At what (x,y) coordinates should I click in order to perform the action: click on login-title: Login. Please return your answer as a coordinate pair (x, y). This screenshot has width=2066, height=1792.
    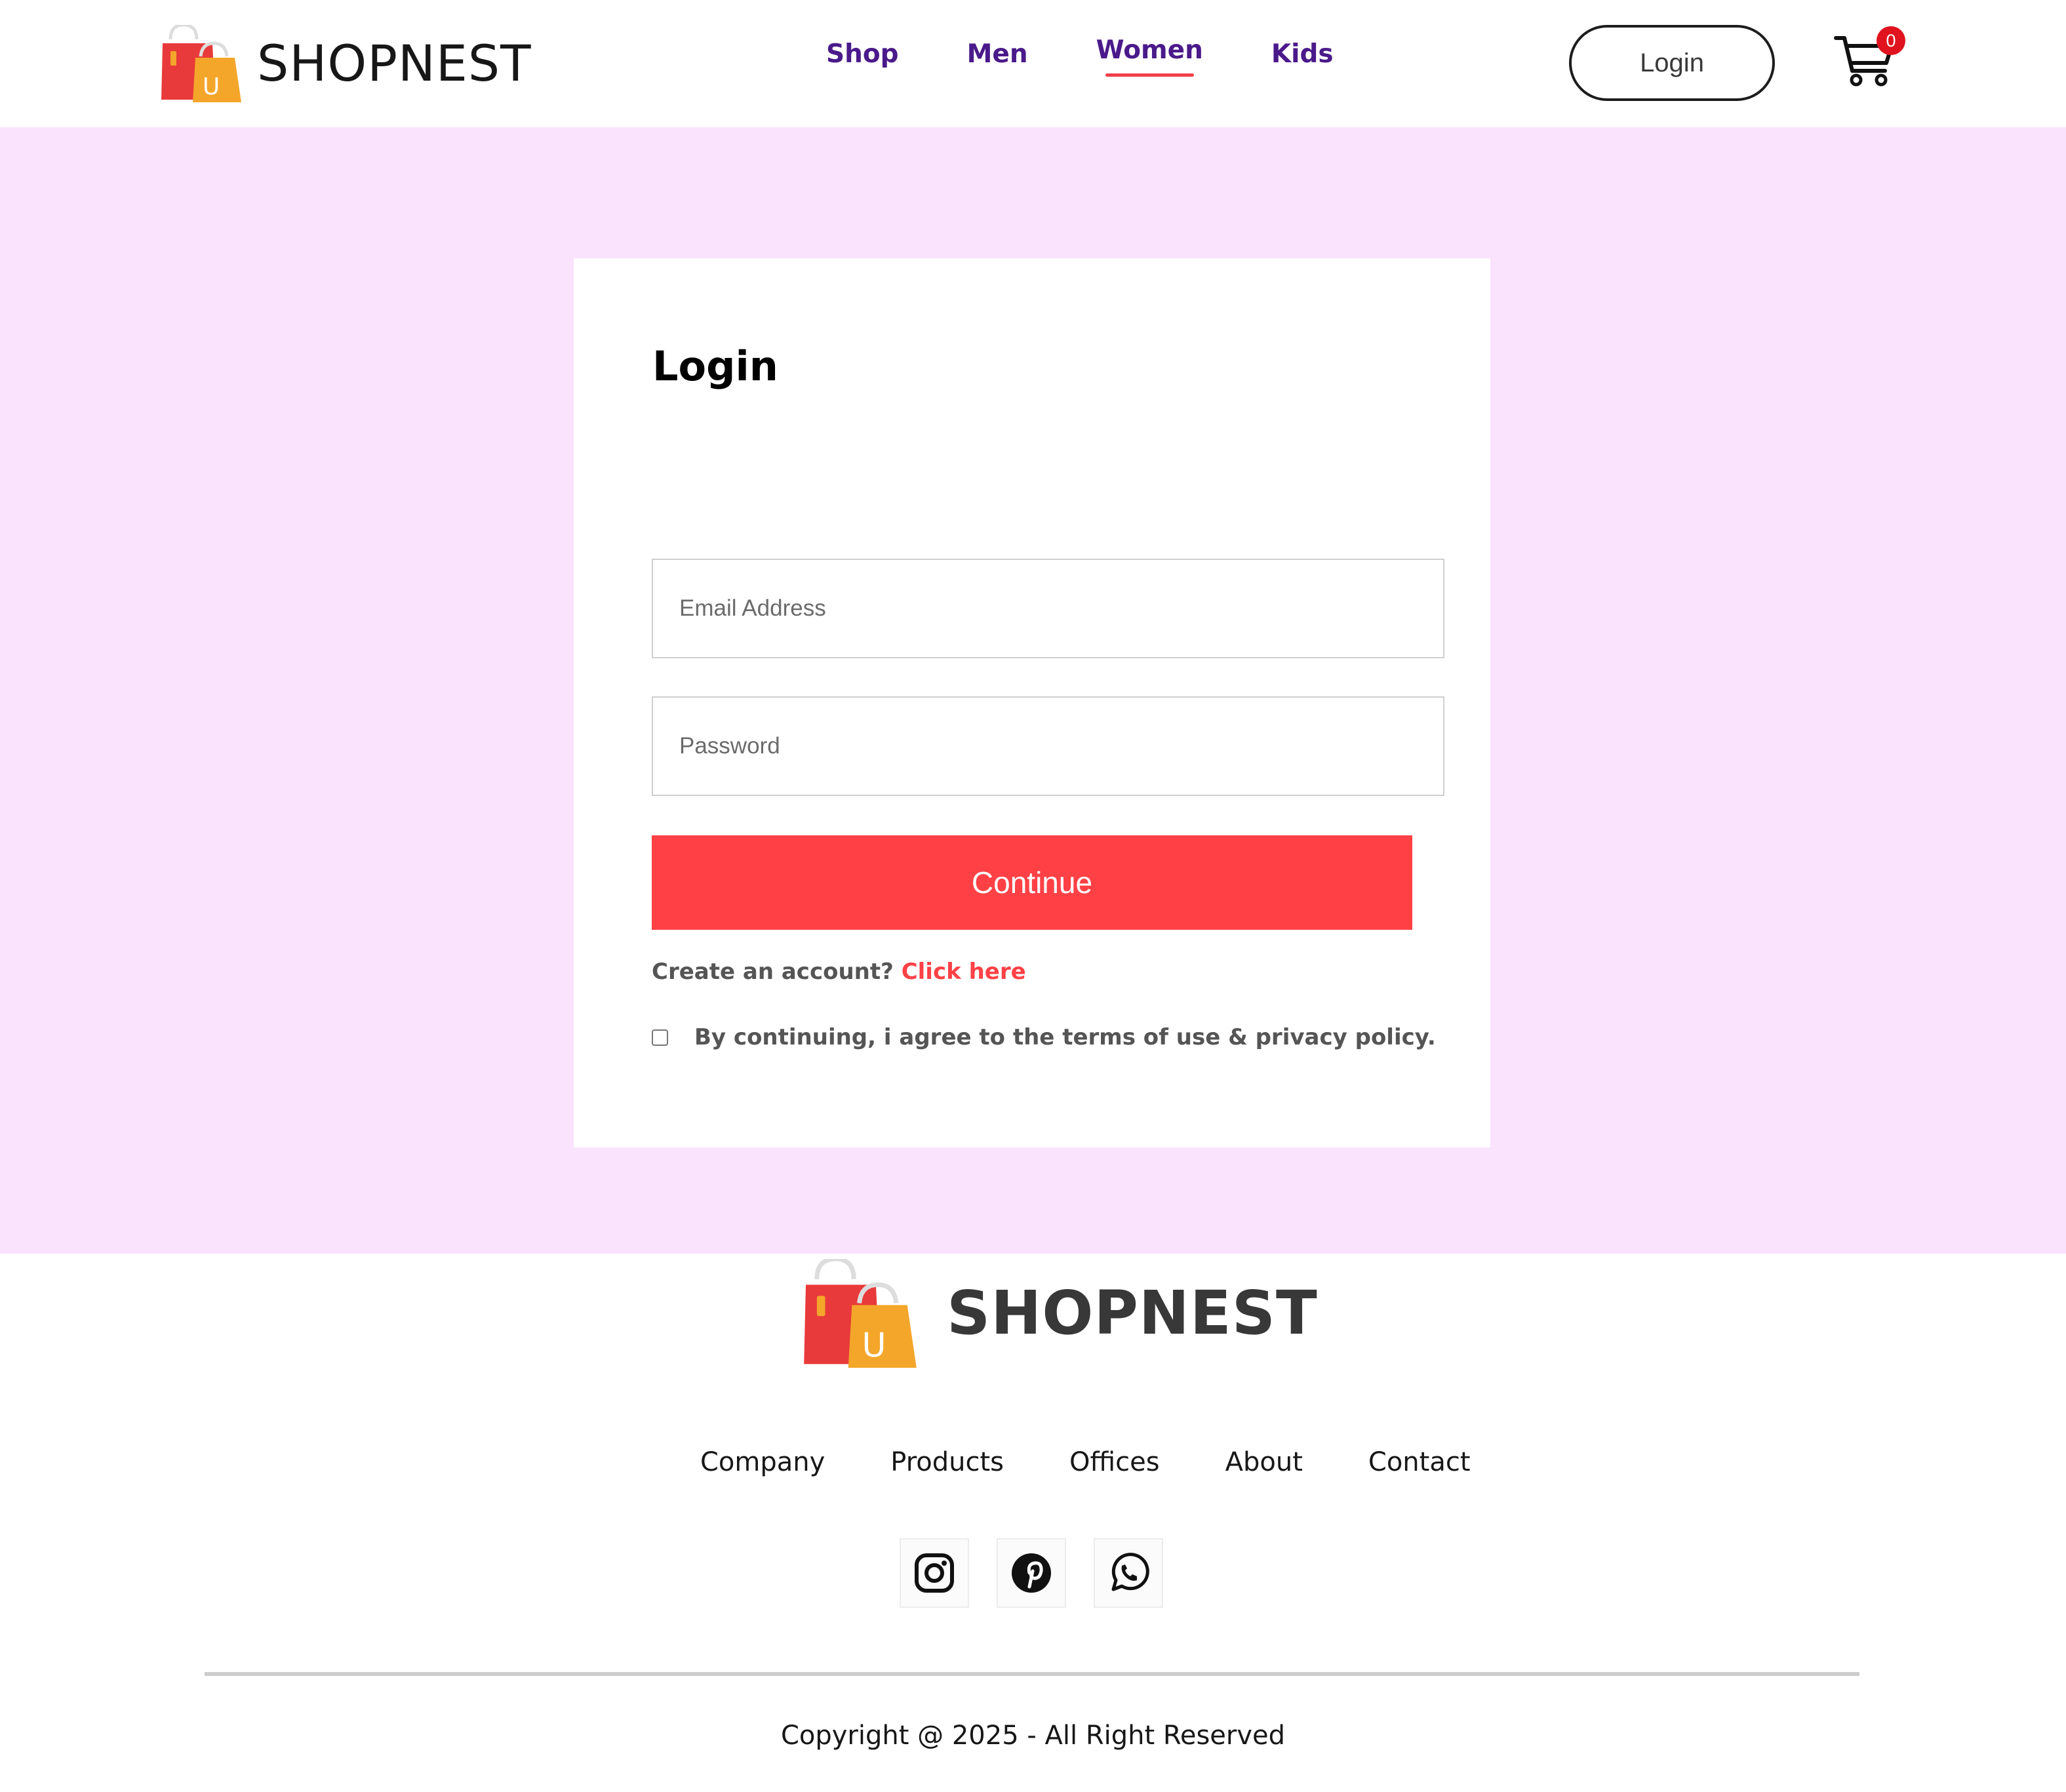
    Looking at the image, I should click on (715, 366).